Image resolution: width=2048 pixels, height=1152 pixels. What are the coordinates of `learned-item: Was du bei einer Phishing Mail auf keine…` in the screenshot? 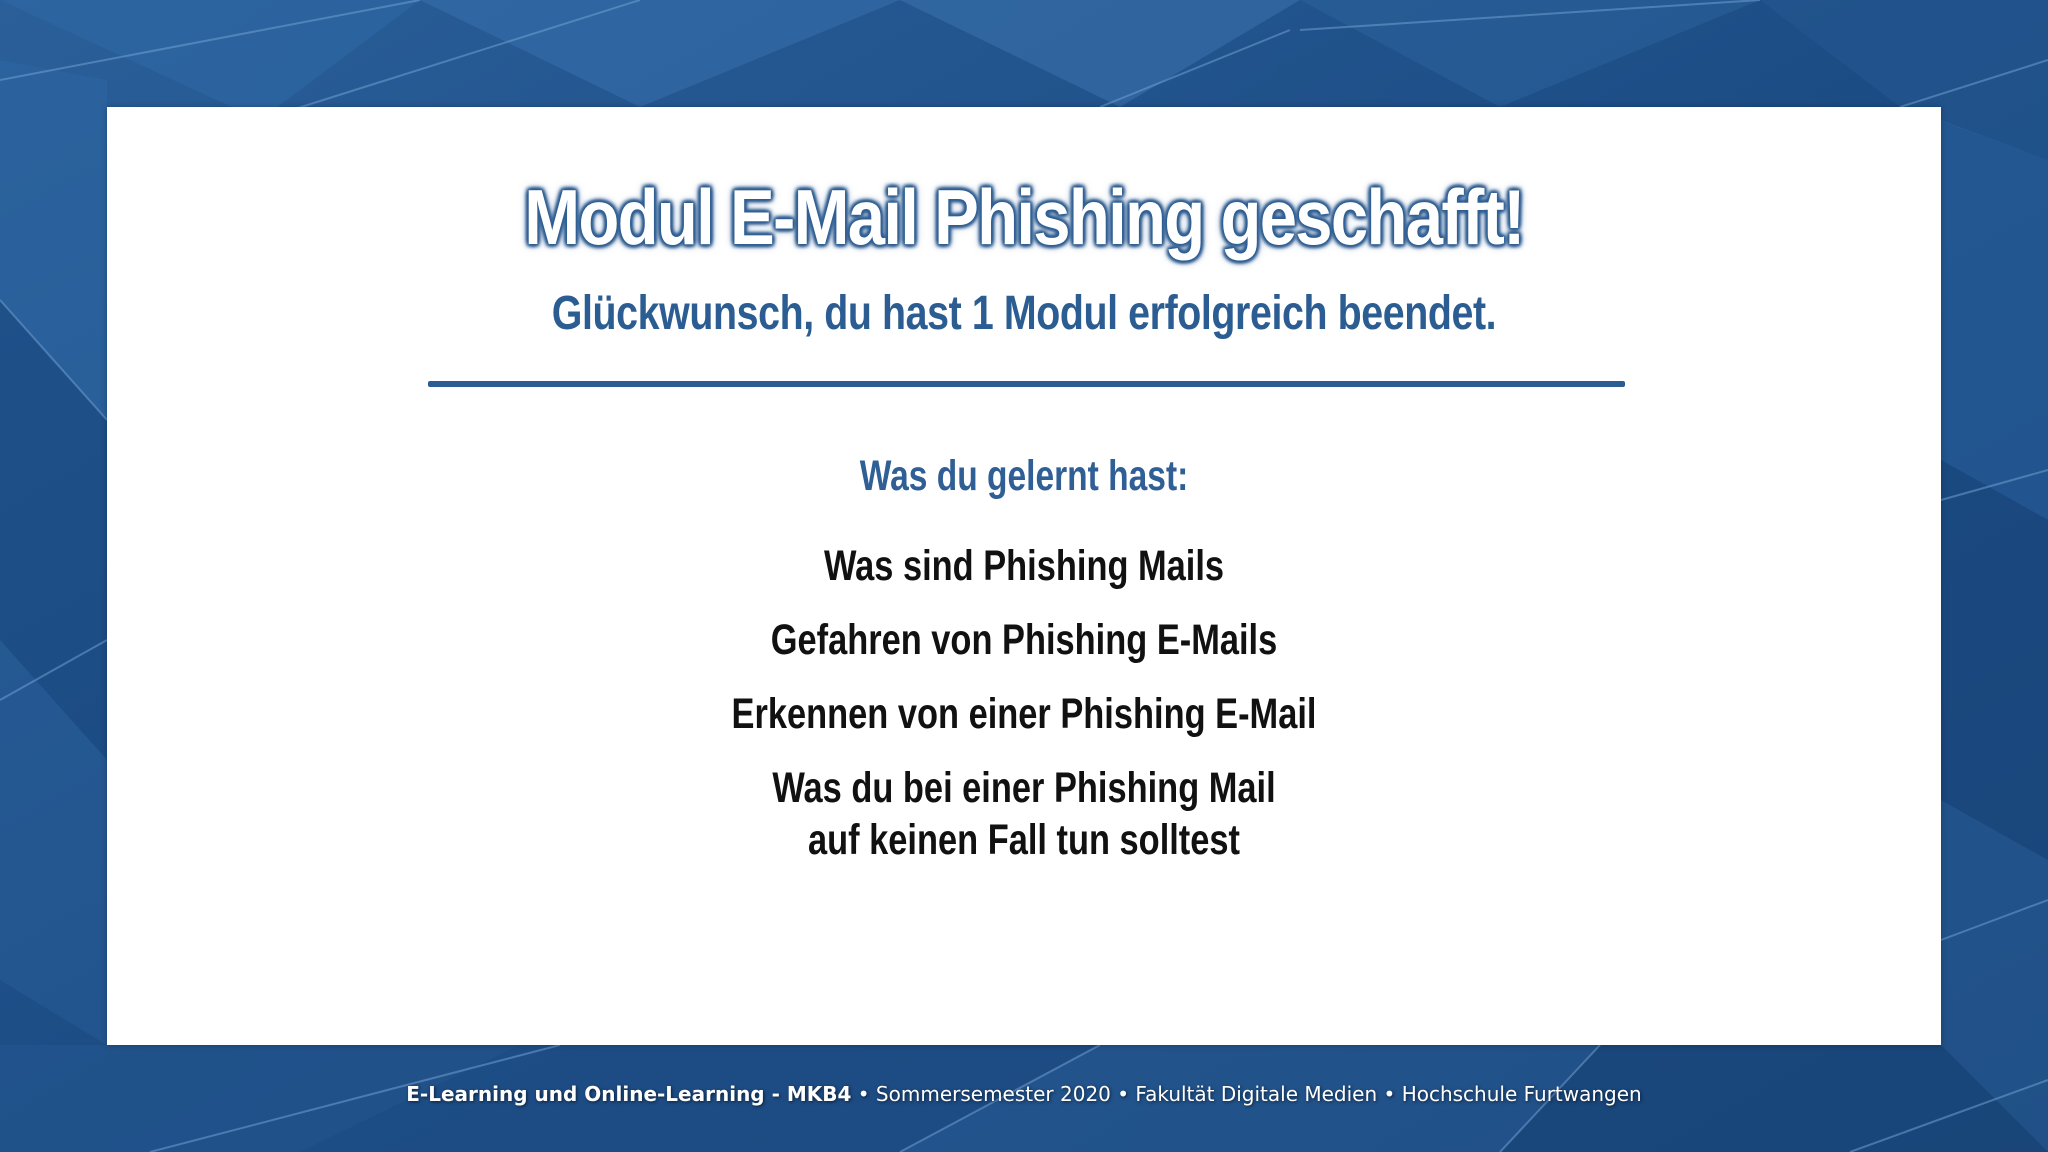 It's located at (1024, 814).